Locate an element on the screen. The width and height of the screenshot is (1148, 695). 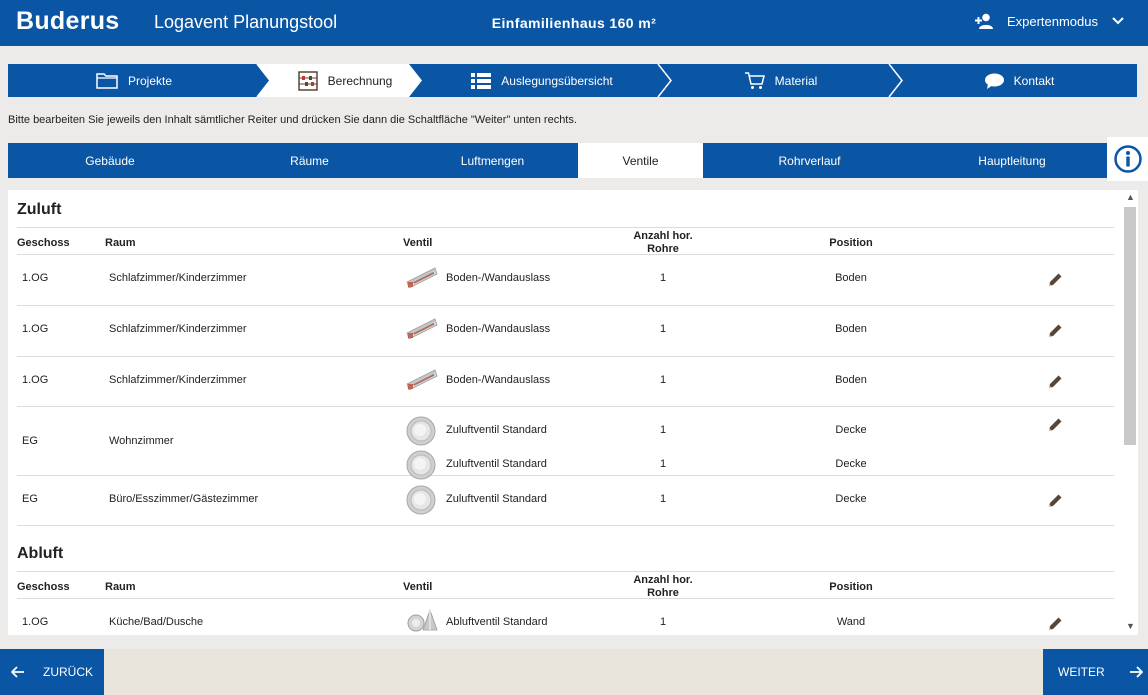
step-berechnung: Berechnung is located at coordinates (345, 80).